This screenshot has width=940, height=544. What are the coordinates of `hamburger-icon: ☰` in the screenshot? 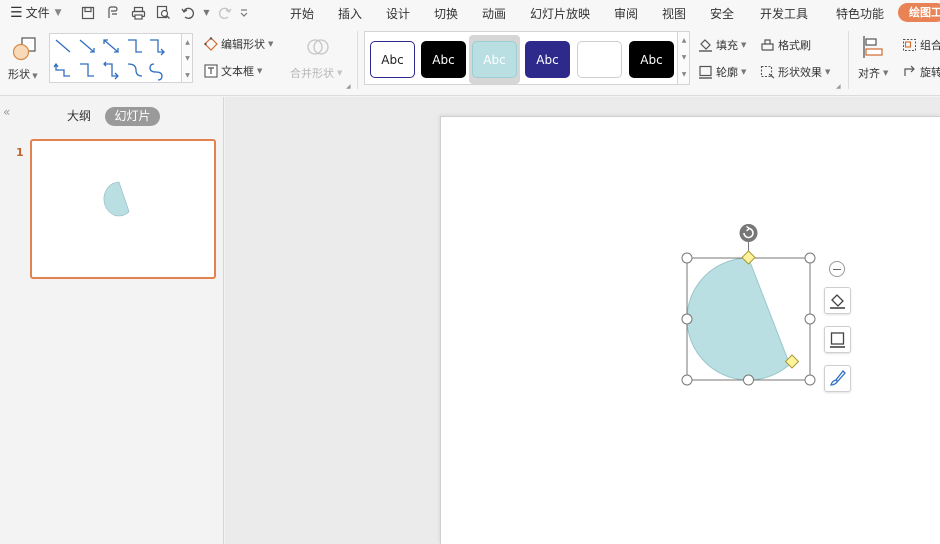 It's located at (16, 12).